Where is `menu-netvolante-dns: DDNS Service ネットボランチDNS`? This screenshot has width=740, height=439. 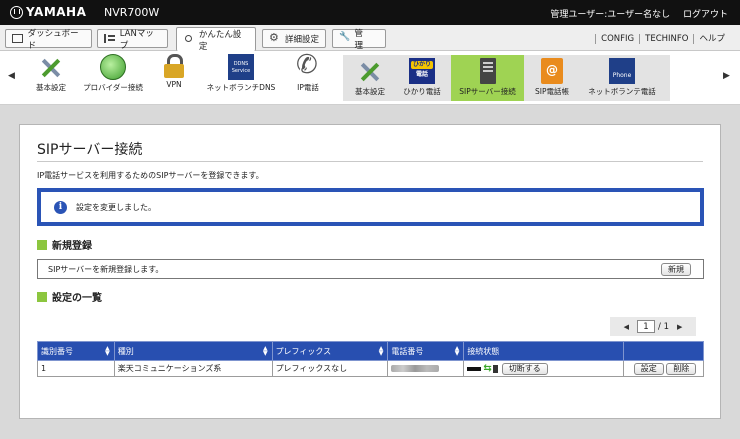 menu-netvolante-dns: DDNS Service ネットボランチDNS is located at coordinates (241, 74).